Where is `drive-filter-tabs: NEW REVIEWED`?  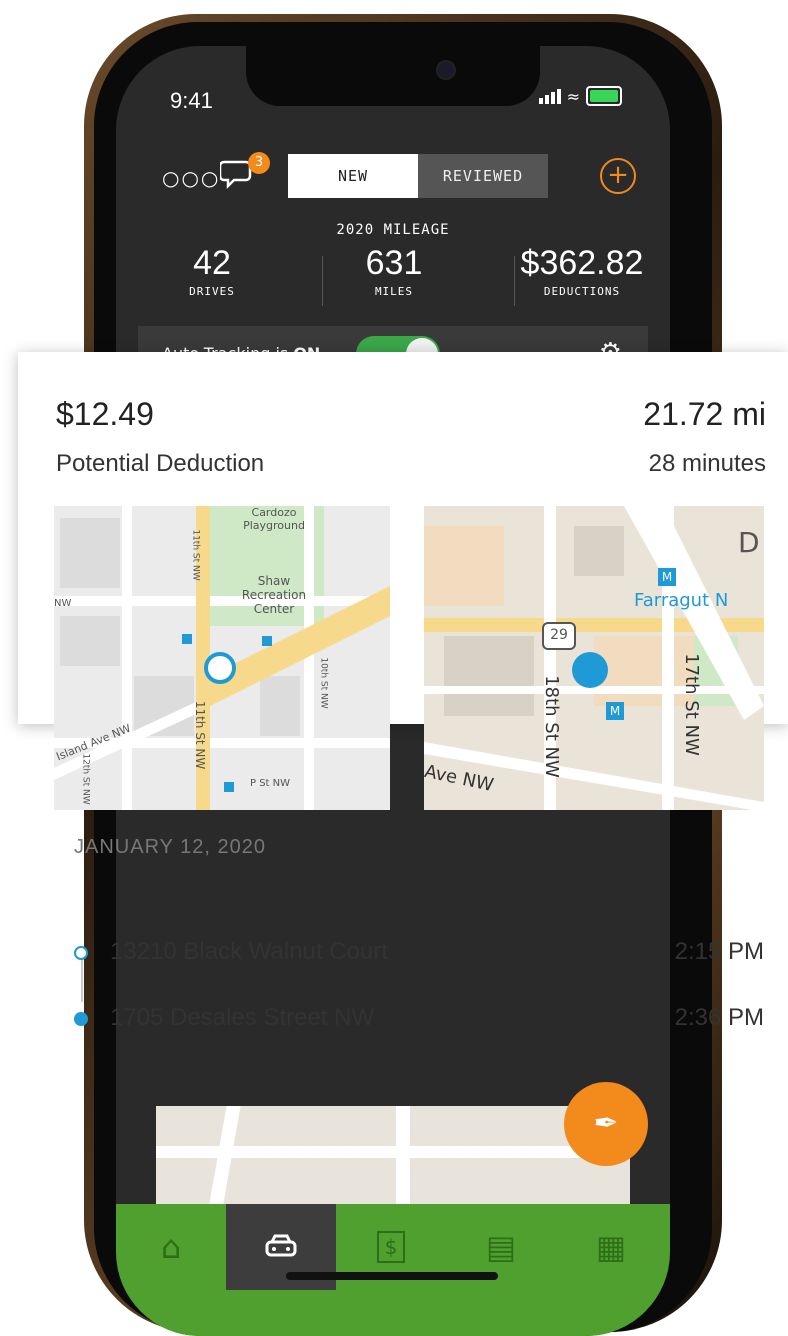
drive-filter-tabs: NEW REVIEWED is located at coordinates (418, 176).